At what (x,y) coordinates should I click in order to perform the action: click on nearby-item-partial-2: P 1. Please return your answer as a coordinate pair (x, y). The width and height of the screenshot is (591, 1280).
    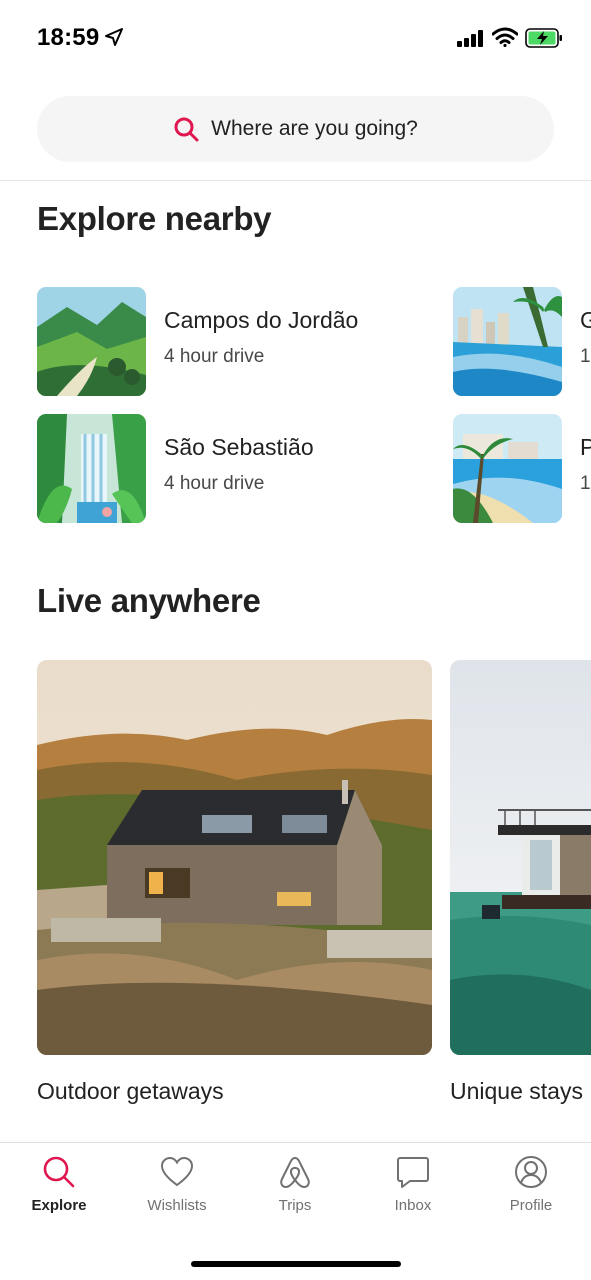
    Looking at the image, I should click on (522, 468).